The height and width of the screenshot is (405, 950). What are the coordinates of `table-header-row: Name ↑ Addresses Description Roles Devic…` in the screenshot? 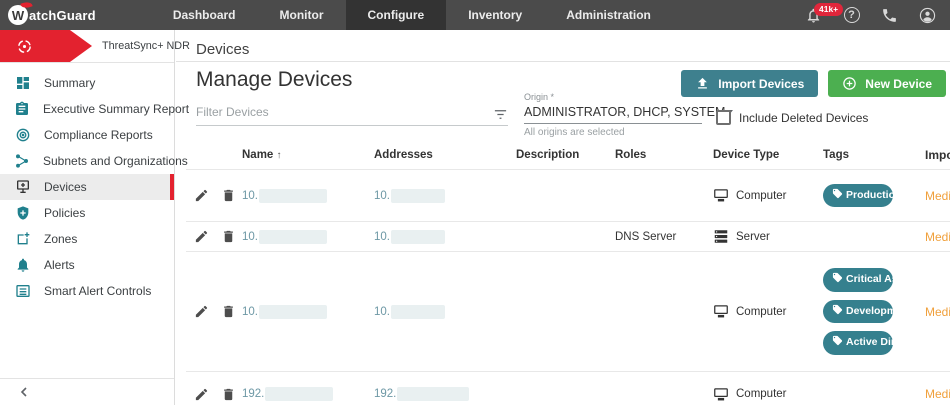 It's located at (568, 155).